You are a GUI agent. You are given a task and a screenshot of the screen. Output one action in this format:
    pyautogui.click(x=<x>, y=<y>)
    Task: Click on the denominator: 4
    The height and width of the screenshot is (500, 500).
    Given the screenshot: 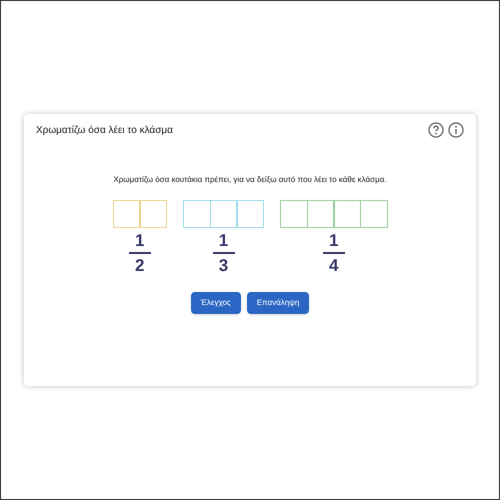 What is the action you would take?
    pyautogui.click(x=333, y=265)
    